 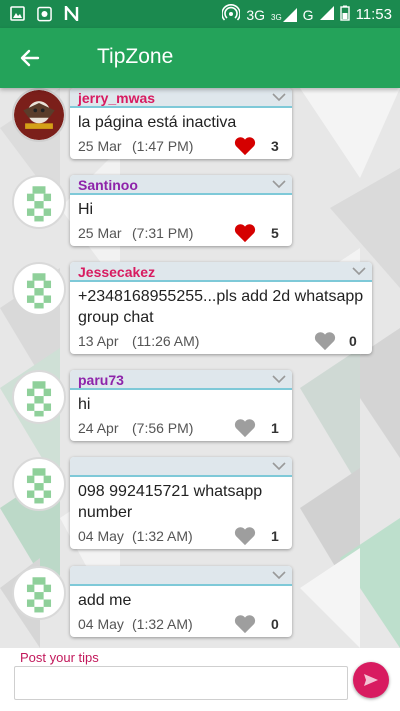 What do you see at coordinates (275, 146) in the screenshot?
I see `like-count: 3` at bounding box center [275, 146].